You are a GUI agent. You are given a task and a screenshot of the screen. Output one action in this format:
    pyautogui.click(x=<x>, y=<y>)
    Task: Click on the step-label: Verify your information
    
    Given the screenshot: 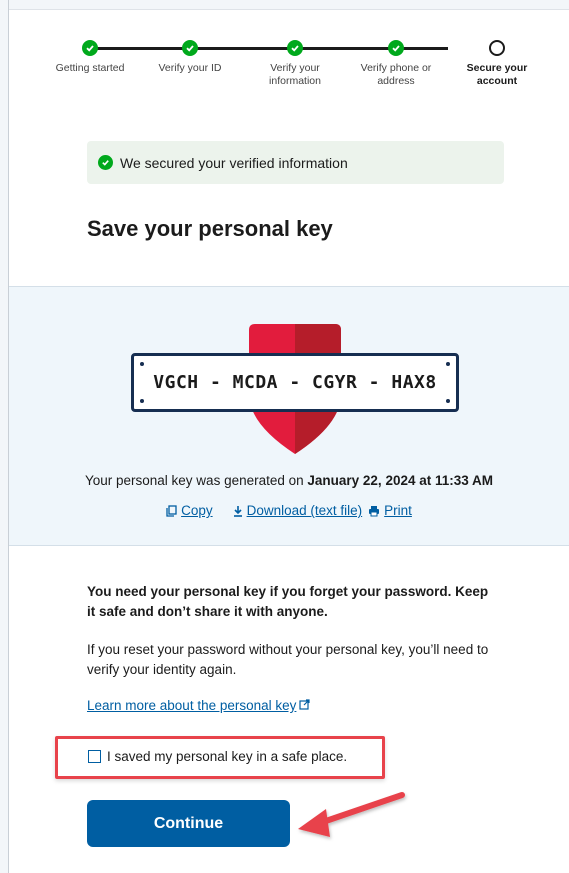 What is the action you would take?
    pyautogui.click(x=295, y=74)
    